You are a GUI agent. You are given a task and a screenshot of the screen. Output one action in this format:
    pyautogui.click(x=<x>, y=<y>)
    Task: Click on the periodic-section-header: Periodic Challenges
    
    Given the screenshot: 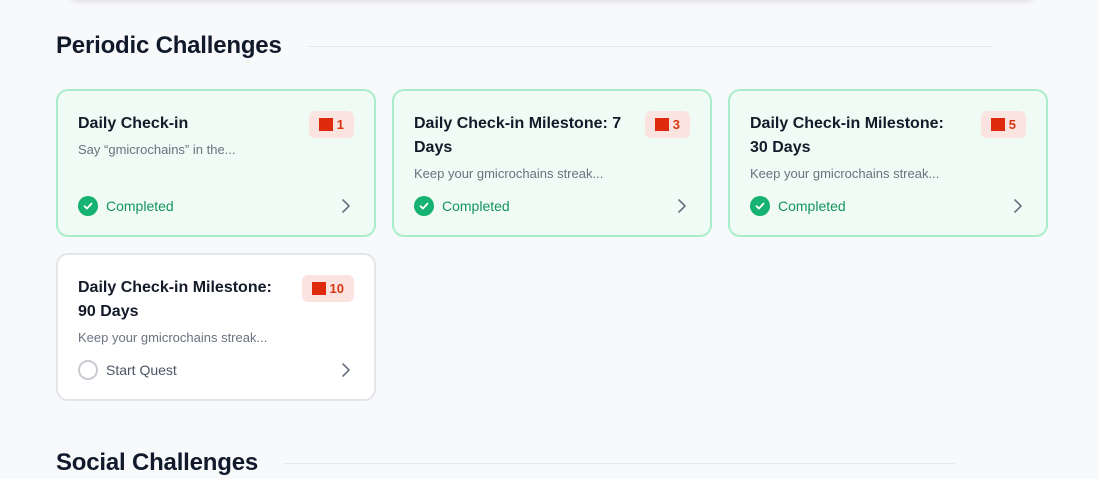 What is the action you would take?
    pyautogui.click(x=524, y=46)
    